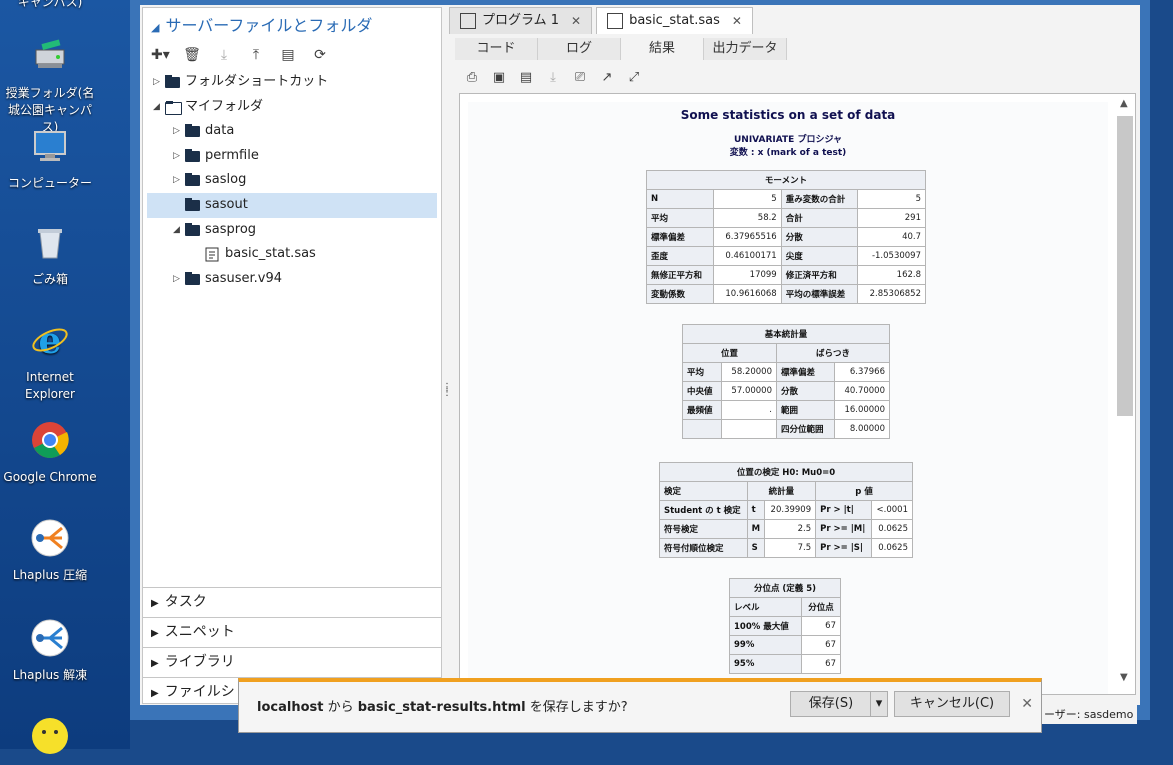 The image size is (1173, 765). I want to click on scrollbar-thumb, so click(1125, 266).